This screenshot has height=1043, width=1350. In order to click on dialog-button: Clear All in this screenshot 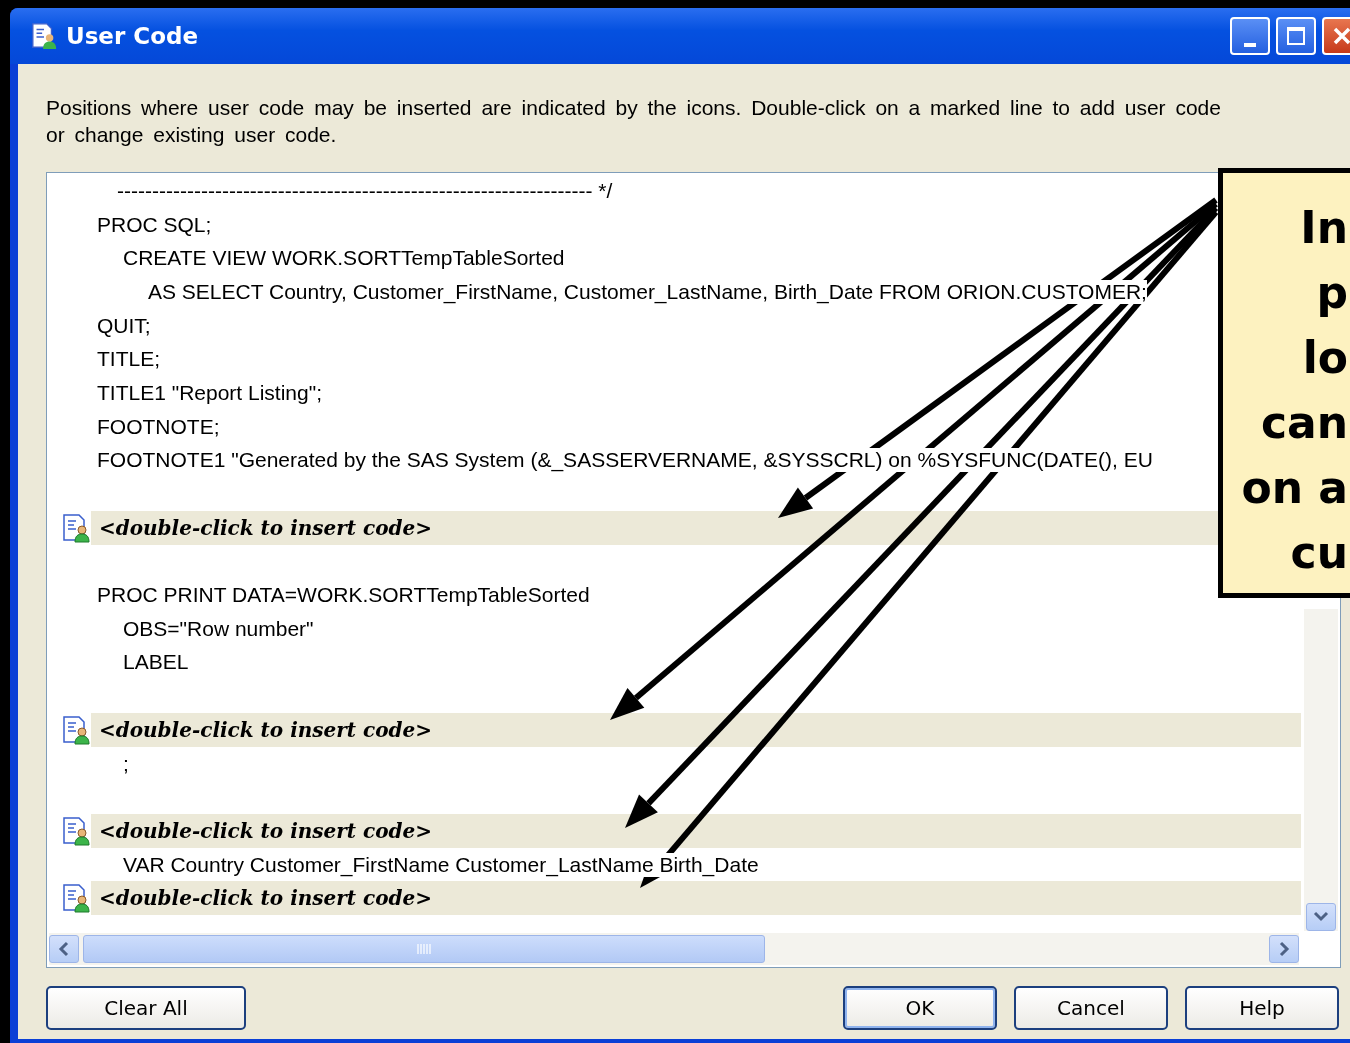, I will do `click(146, 1008)`.